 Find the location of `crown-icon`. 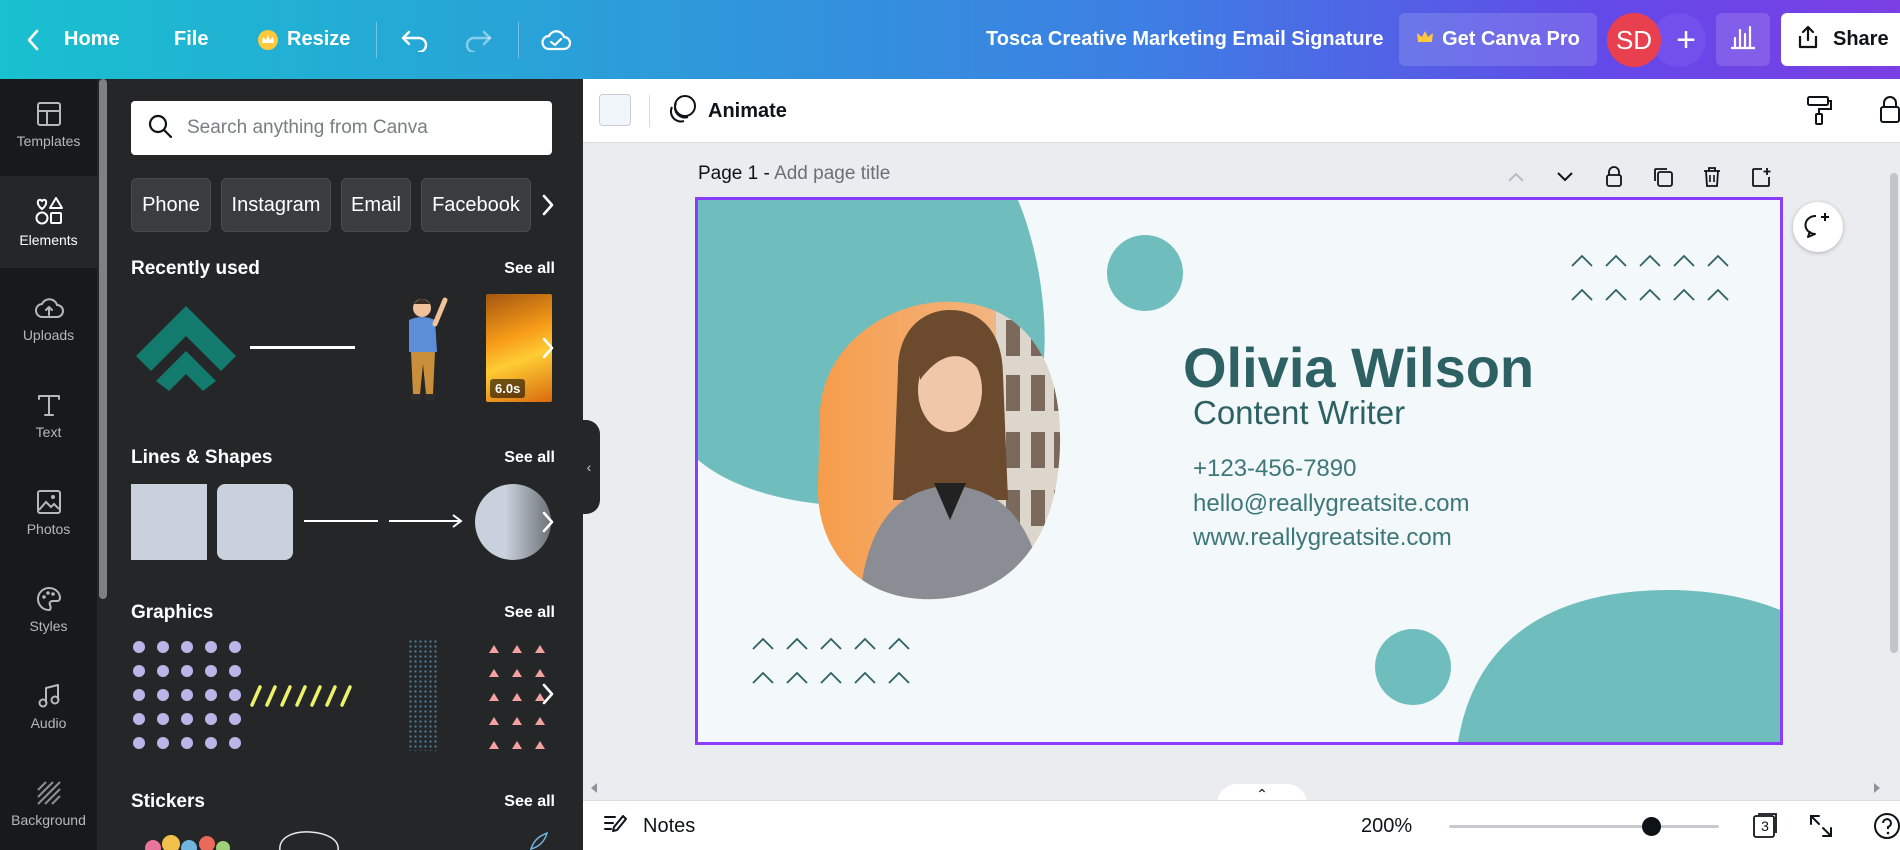

crown-icon is located at coordinates (1425, 39).